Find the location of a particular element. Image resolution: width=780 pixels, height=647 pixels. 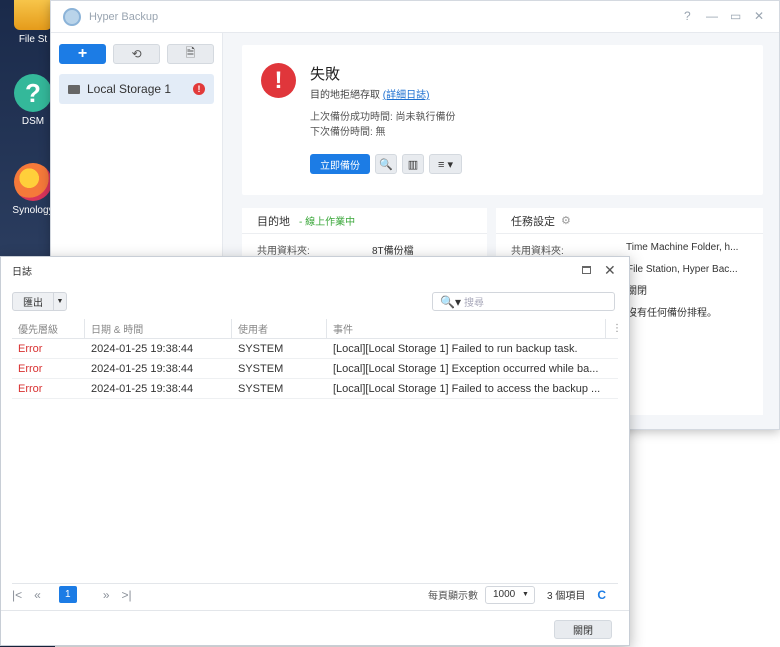

per-page-select: 1000 ▼ is located at coordinates (509, 594).